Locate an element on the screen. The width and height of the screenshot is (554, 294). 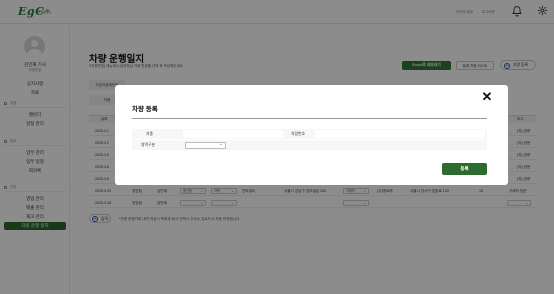
form-row-car: 차종 차량번호 is located at coordinates (309, 134).